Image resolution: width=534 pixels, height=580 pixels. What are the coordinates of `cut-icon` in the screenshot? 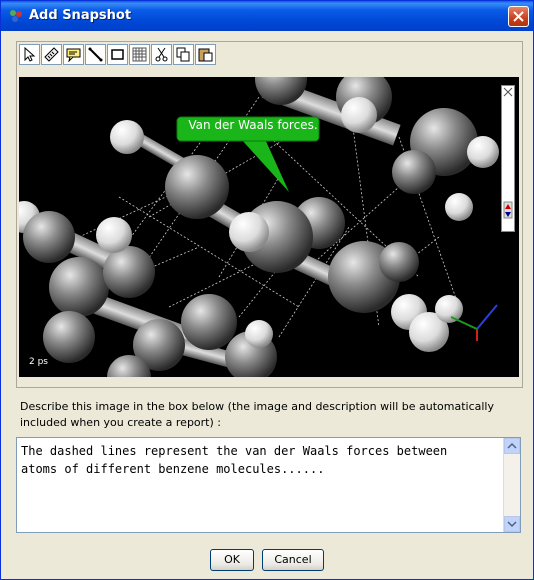 It's located at (161, 54).